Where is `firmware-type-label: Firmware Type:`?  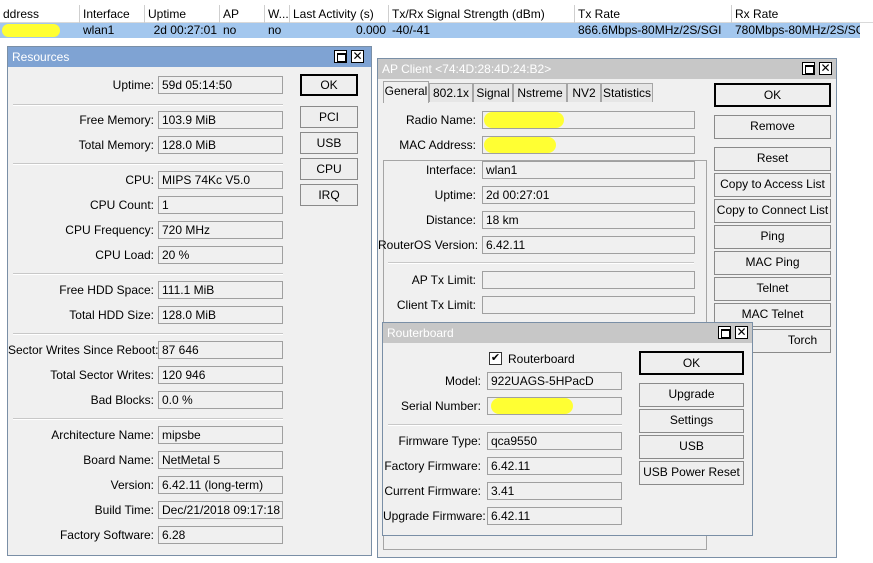 firmware-type-label: Firmware Type: is located at coordinates (439, 441).